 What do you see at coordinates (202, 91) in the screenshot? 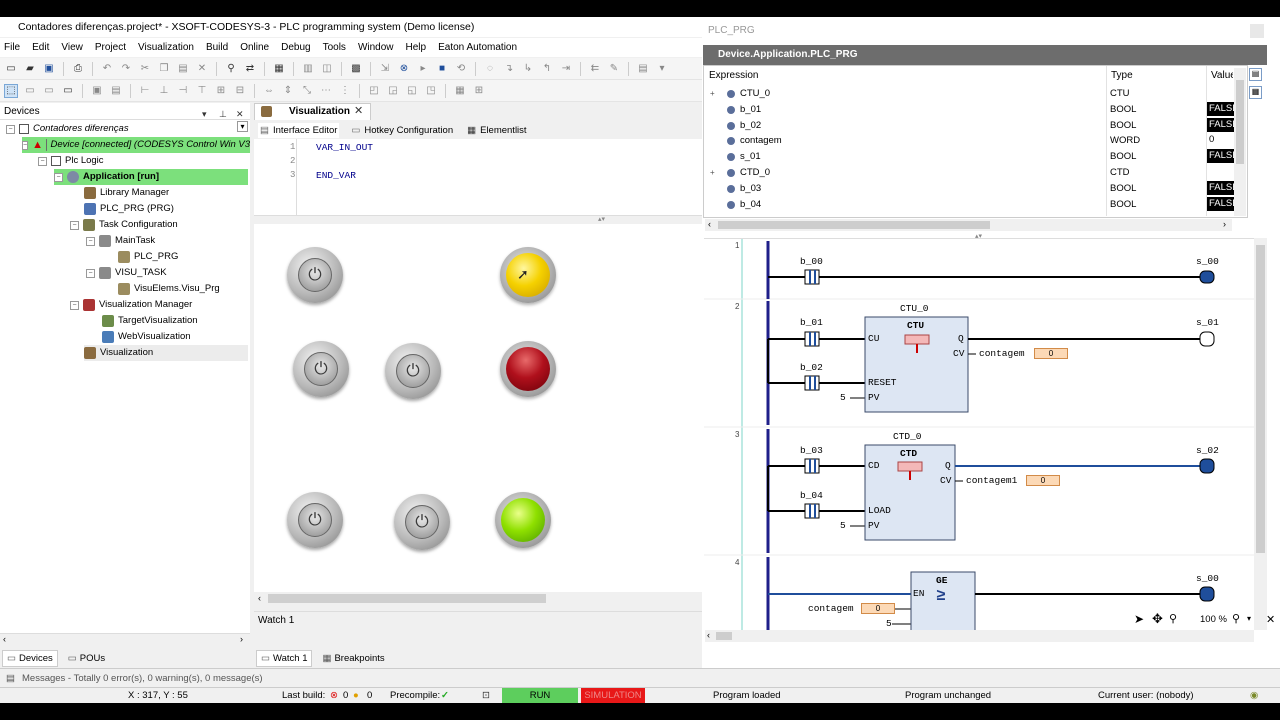
I see `align-top-icon: ⊤` at bounding box center [202, 91].